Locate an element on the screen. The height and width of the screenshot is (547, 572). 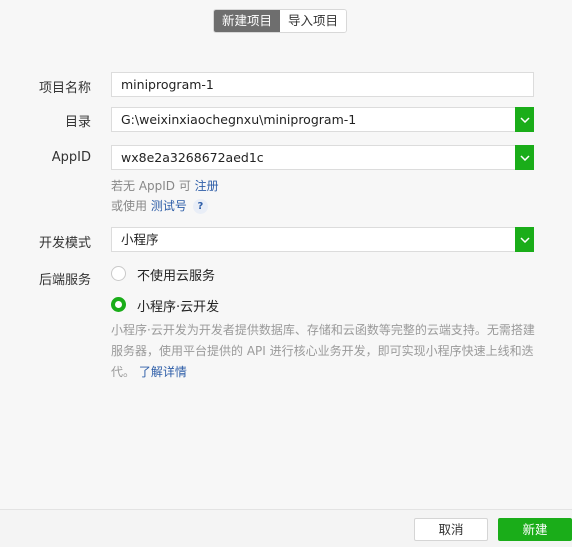
register-link: 注册 is located at coordinates (207, 186).